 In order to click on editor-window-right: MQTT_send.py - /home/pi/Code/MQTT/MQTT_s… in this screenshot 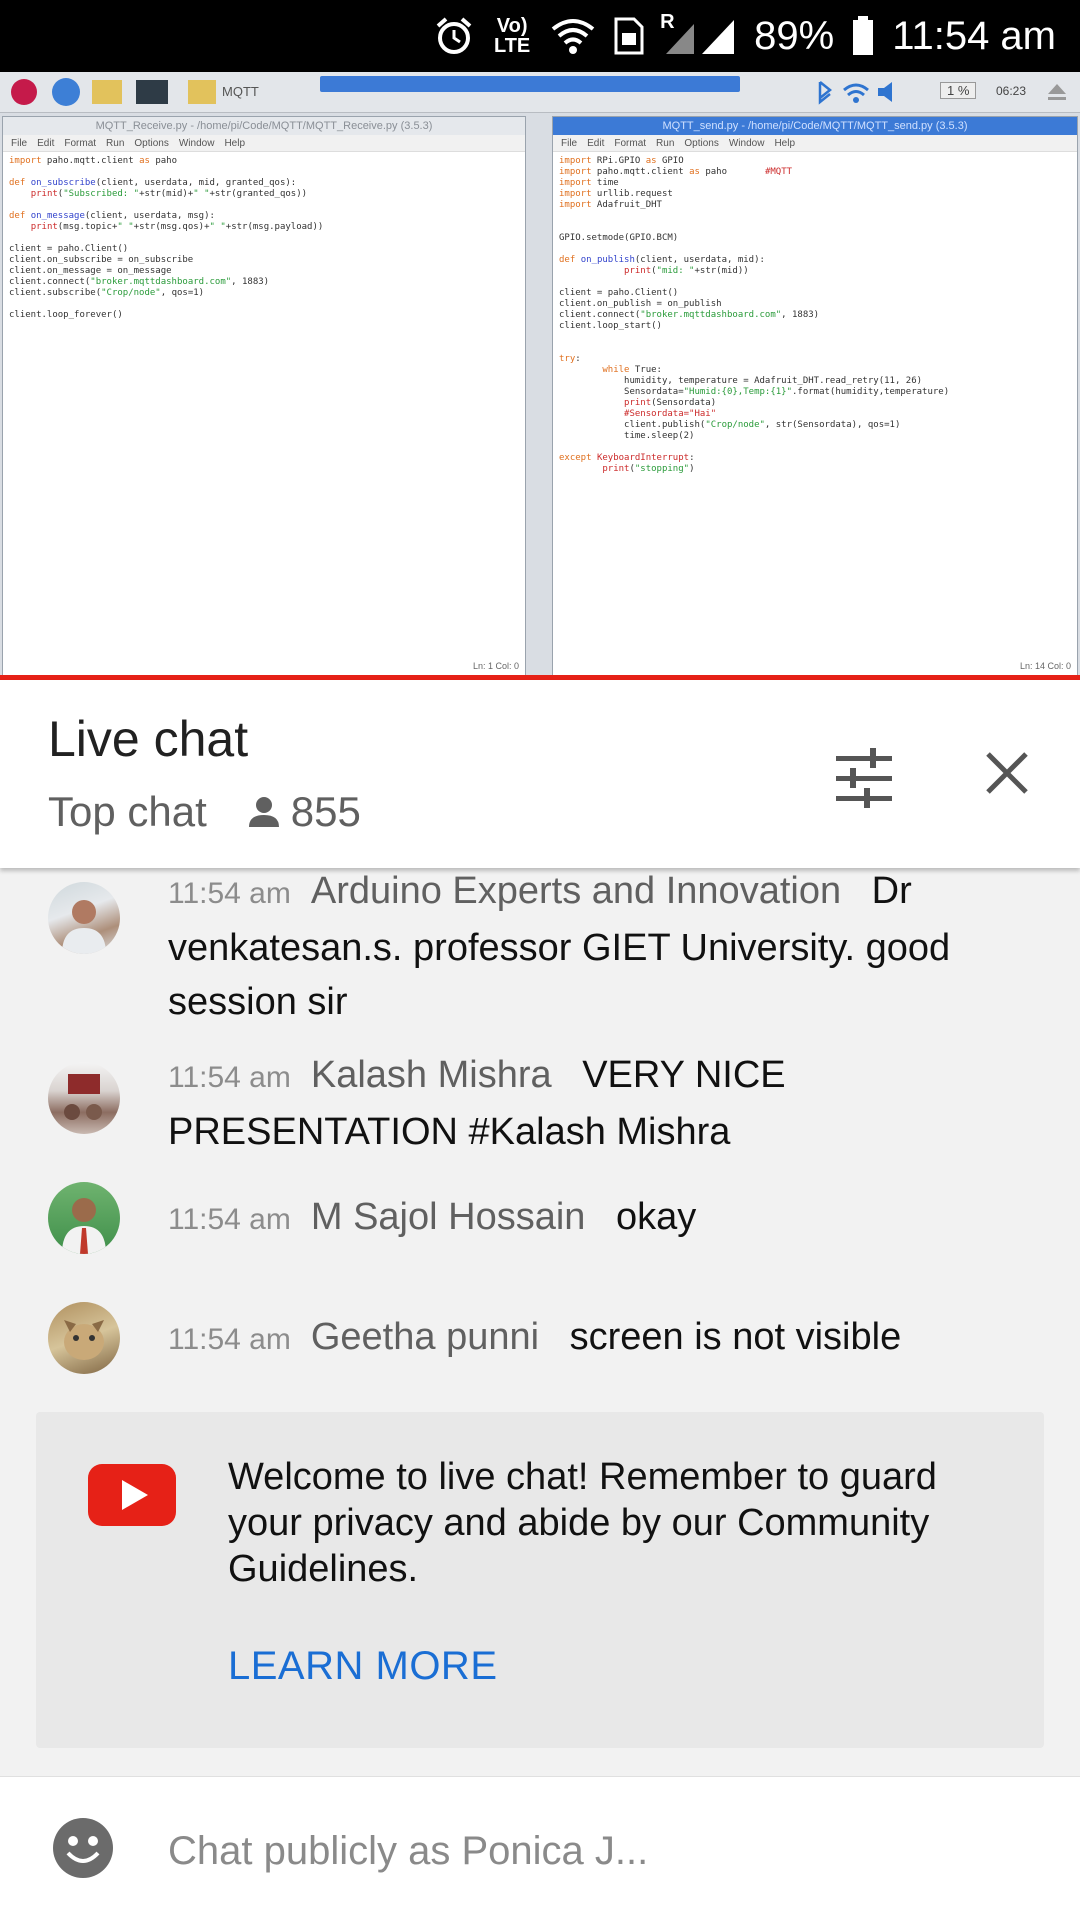, I will do `click(815, 396)`.